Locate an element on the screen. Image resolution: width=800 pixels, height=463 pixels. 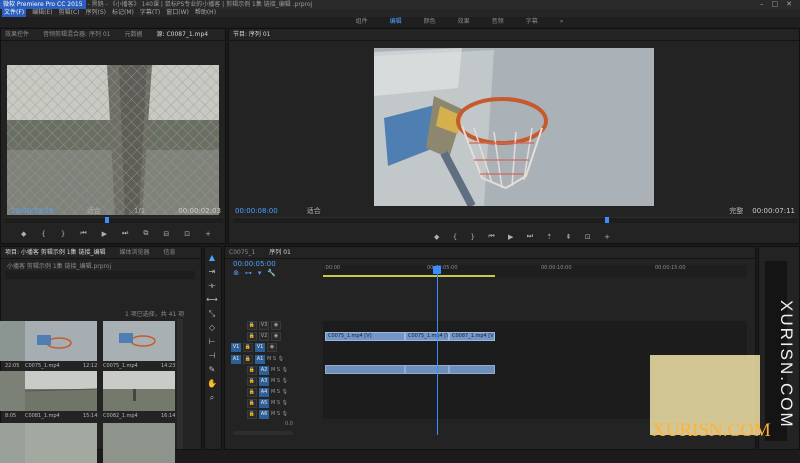
pen-icon: ✎ is located at coordinates (212, 370).